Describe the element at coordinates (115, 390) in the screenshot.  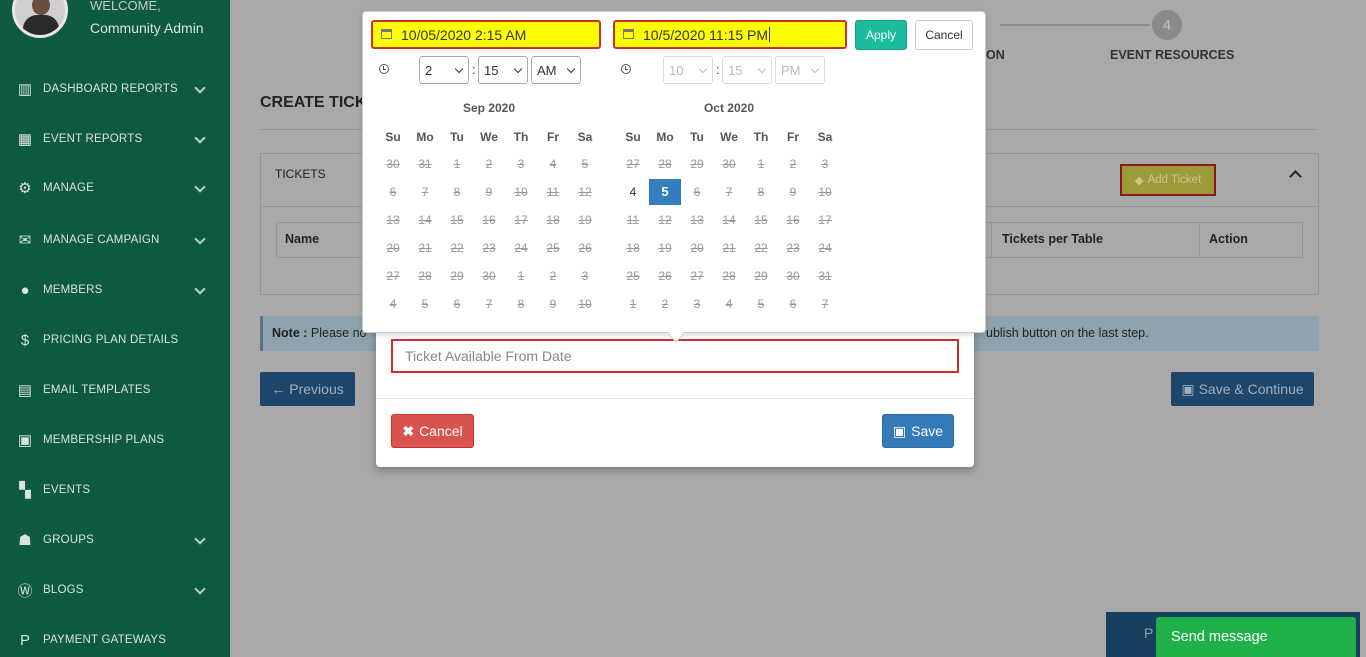
I see `sidebar-item-email-templates: ▤ EMAIL TEMPLATES` at that location.